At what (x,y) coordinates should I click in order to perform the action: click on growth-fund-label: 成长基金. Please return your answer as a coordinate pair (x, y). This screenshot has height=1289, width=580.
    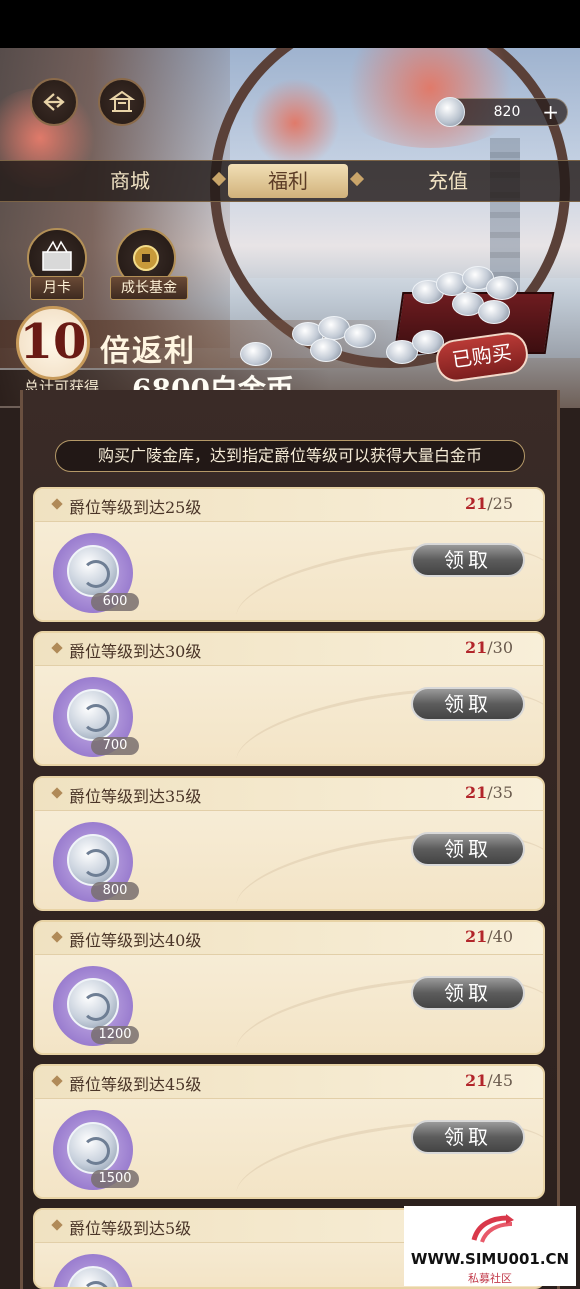
    Looking at the image, I should click on (149, 288).